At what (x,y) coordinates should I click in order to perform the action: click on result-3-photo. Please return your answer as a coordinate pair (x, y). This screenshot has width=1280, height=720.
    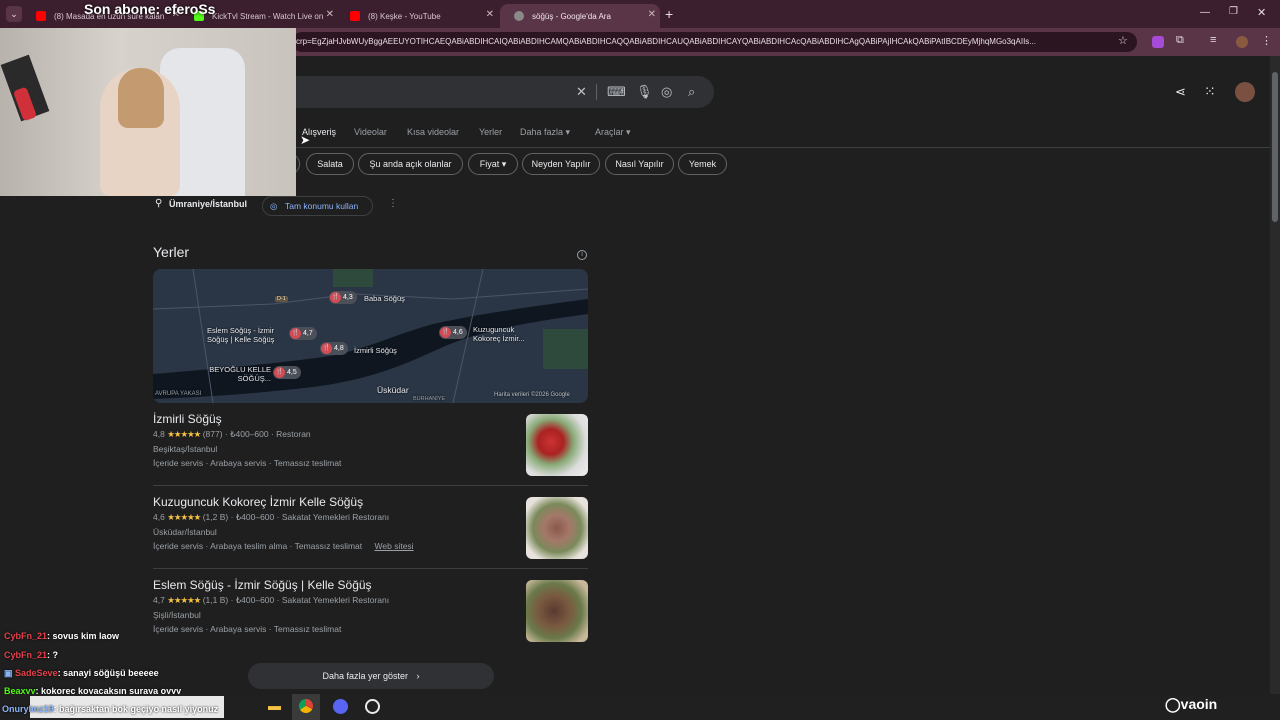
    Looking at the image, I should click on (557, 611).